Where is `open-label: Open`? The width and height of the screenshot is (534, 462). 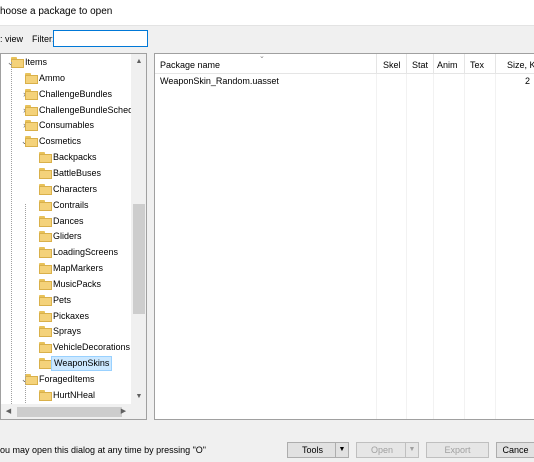 open-label: Open is located at coordinates (382, 450).